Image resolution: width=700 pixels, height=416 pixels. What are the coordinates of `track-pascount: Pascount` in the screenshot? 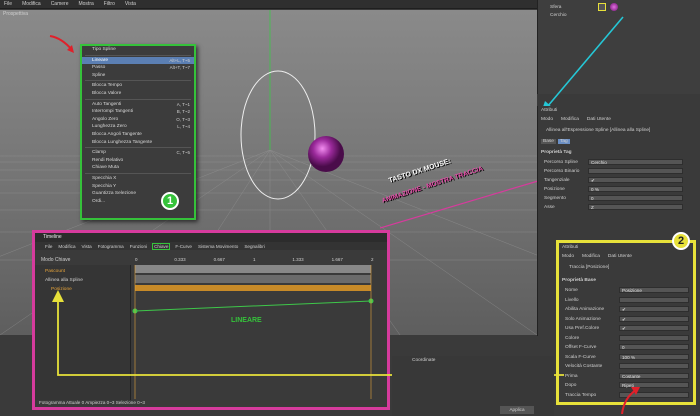 It's located at (55, 271).